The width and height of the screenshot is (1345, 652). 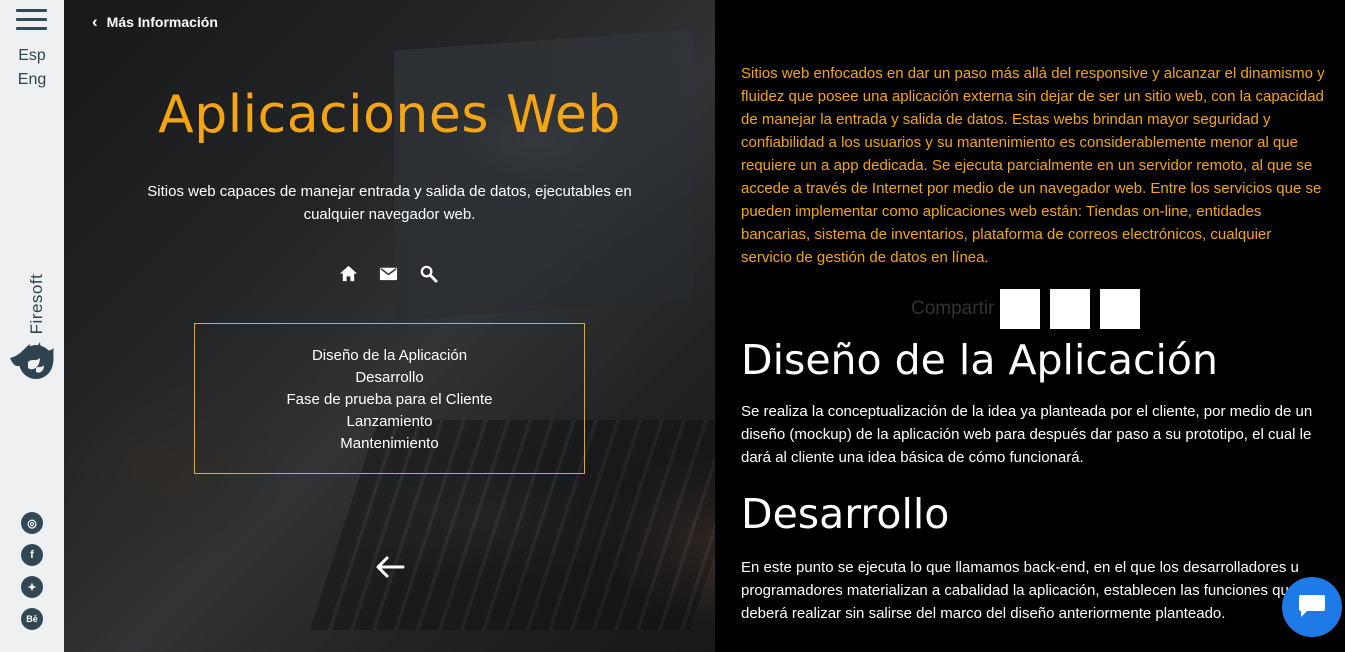 I want to click on toc-item-design: Diseño de la Aplicación, so click(x=389, y=356).